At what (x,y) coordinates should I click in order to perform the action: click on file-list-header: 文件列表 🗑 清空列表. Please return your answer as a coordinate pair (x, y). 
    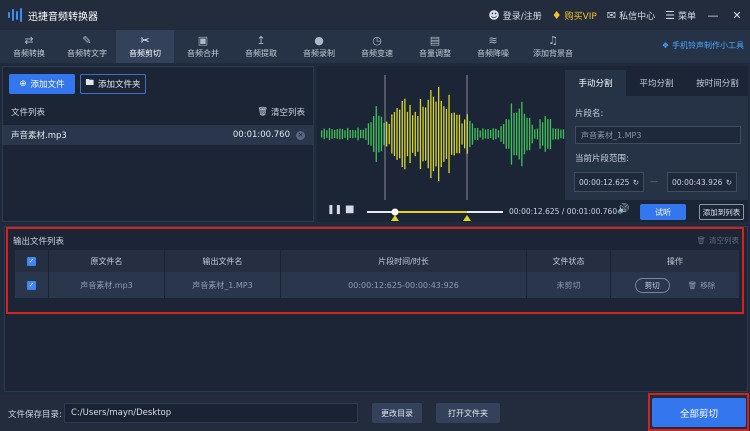
    Looking at the image, I should click on (158, 112).